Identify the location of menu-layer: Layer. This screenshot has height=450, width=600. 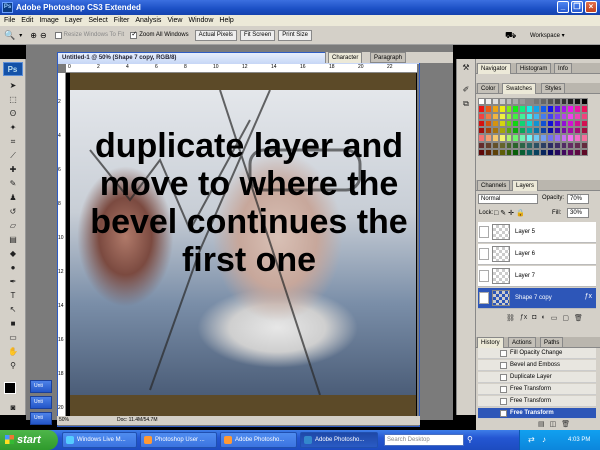
(74, 20).